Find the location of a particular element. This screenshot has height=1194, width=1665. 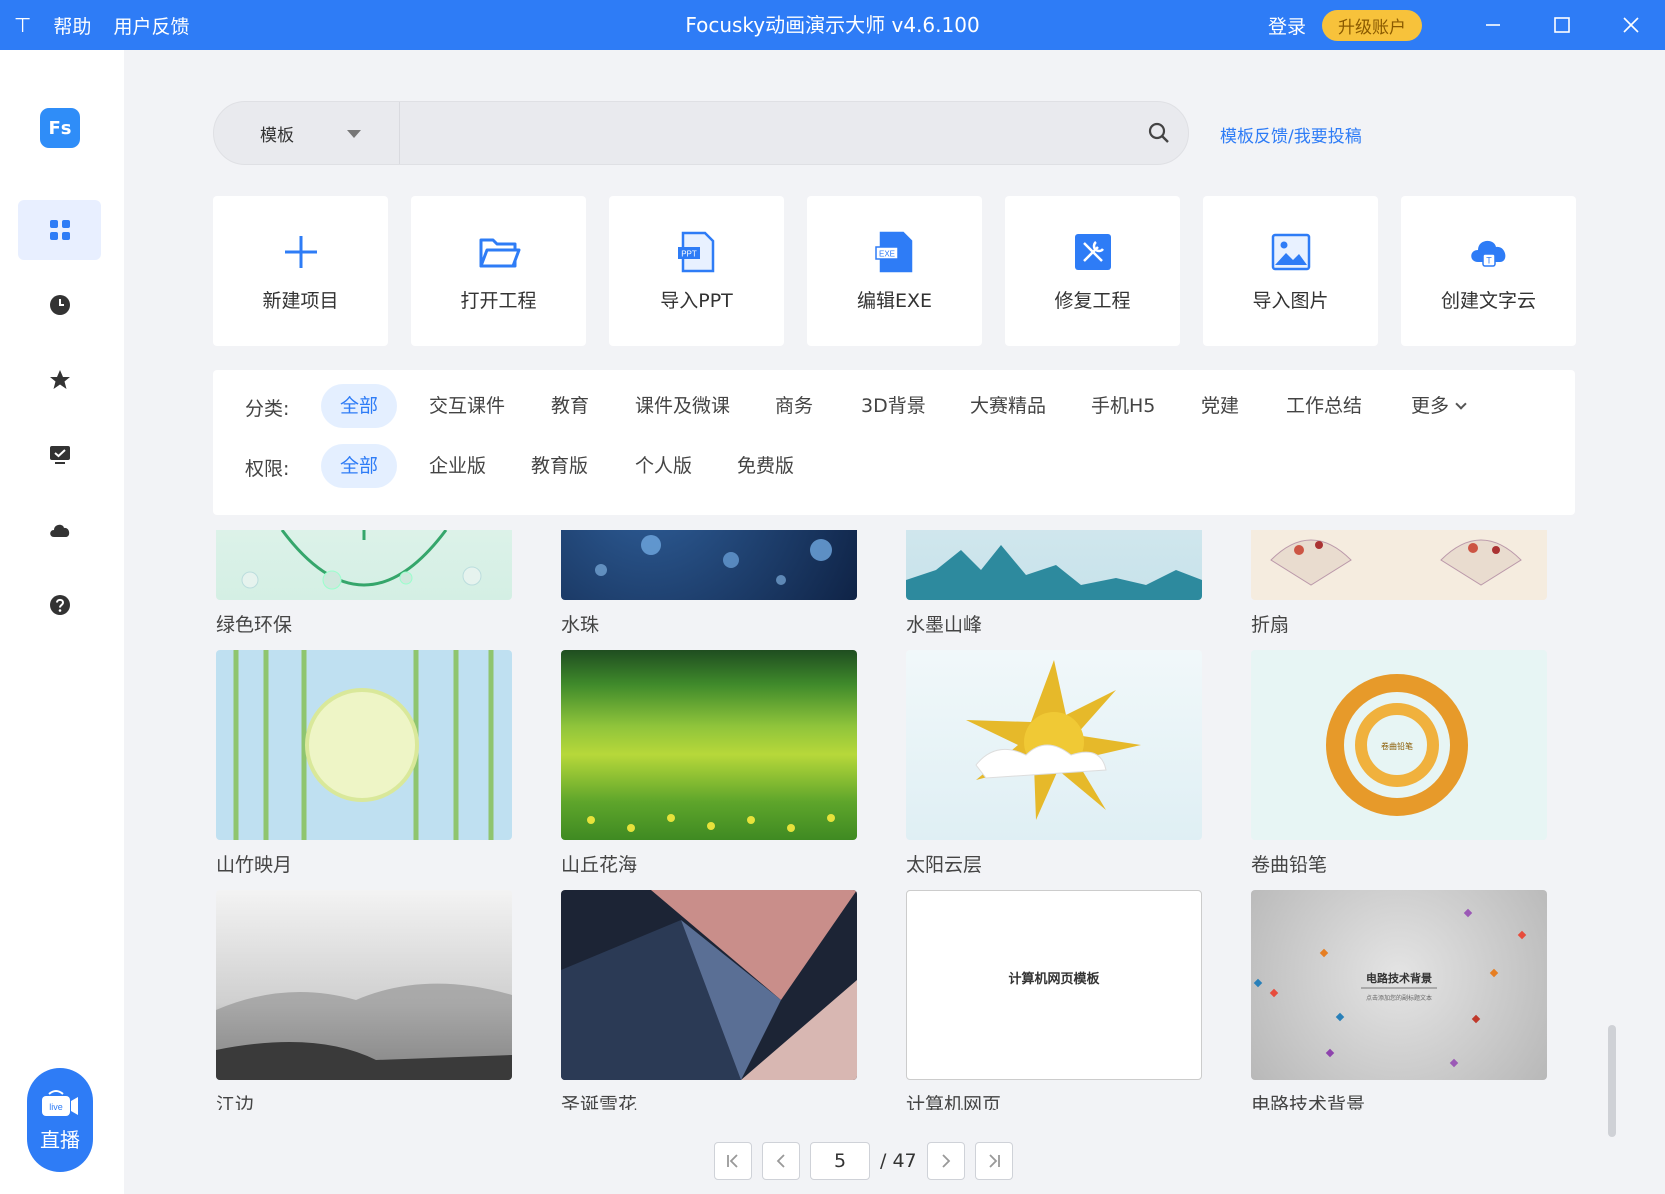

template-name: 电路技术背景 is located at coordinates (1308, 1102).